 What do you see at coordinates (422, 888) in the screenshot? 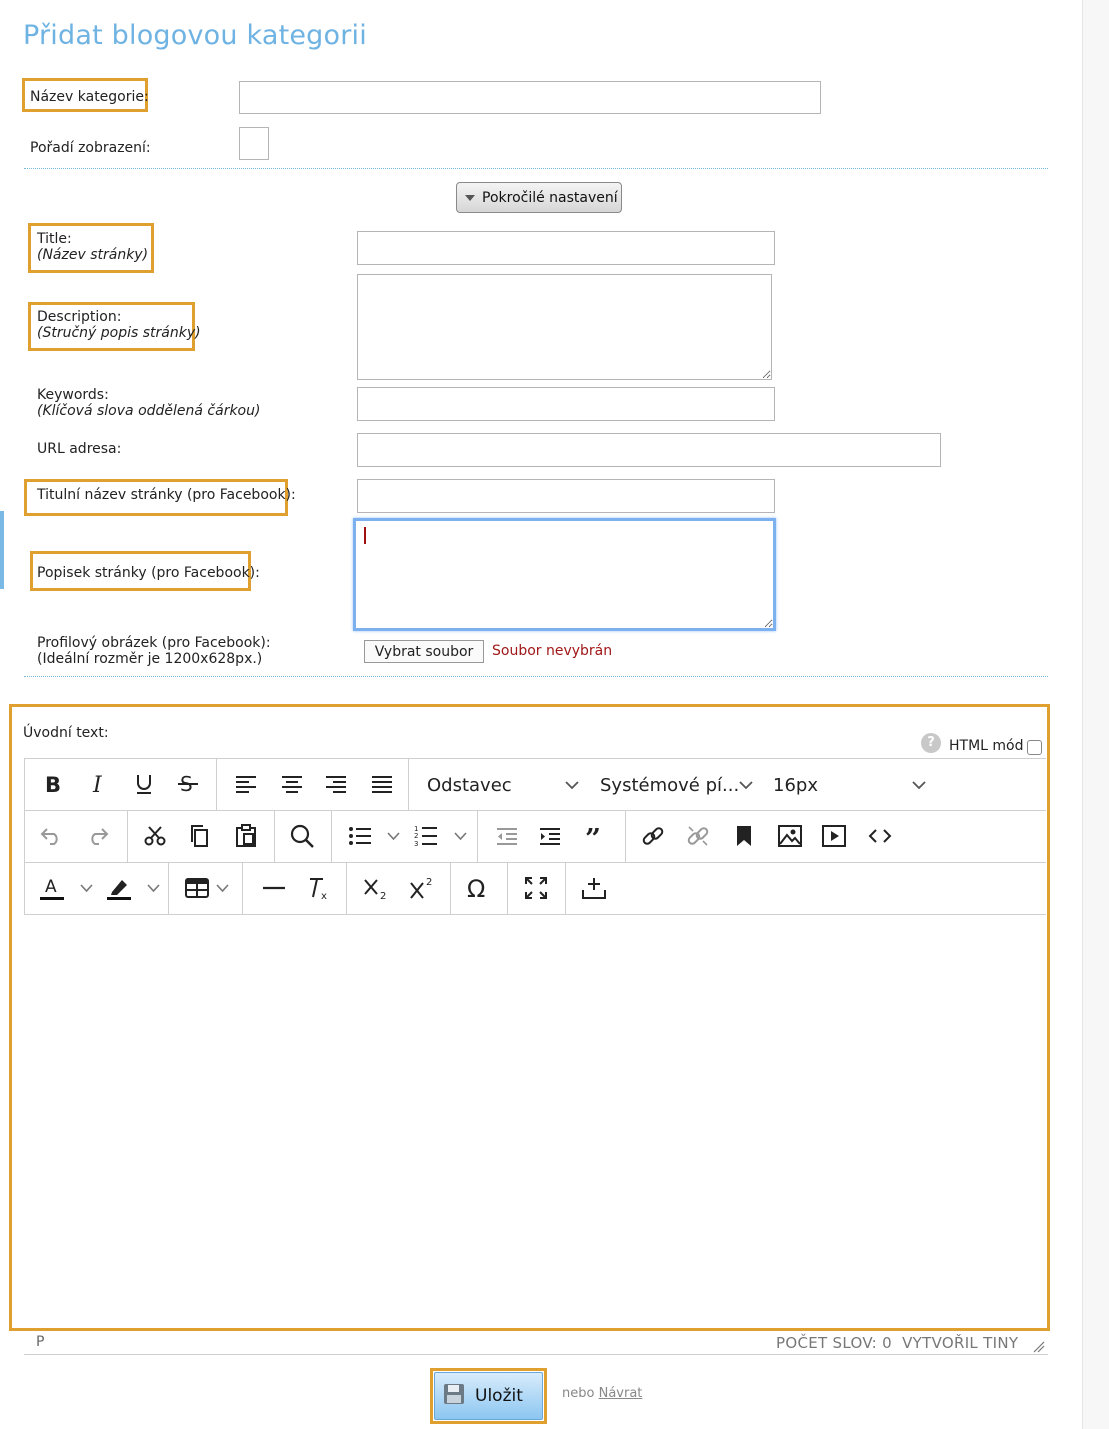
I see `superscript-icon: 2` at bounding box center [422, 888].